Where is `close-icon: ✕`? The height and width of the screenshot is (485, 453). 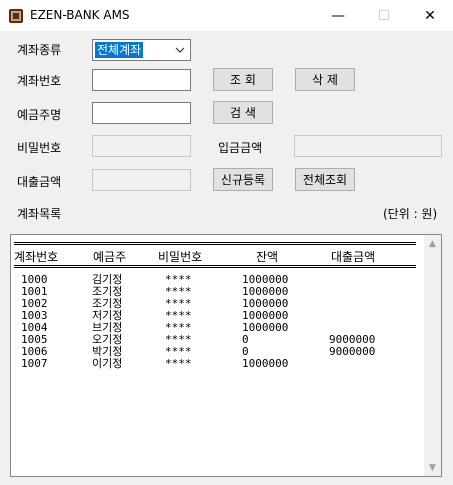 close-icon: ✕ is located at coordinates (430, 15).